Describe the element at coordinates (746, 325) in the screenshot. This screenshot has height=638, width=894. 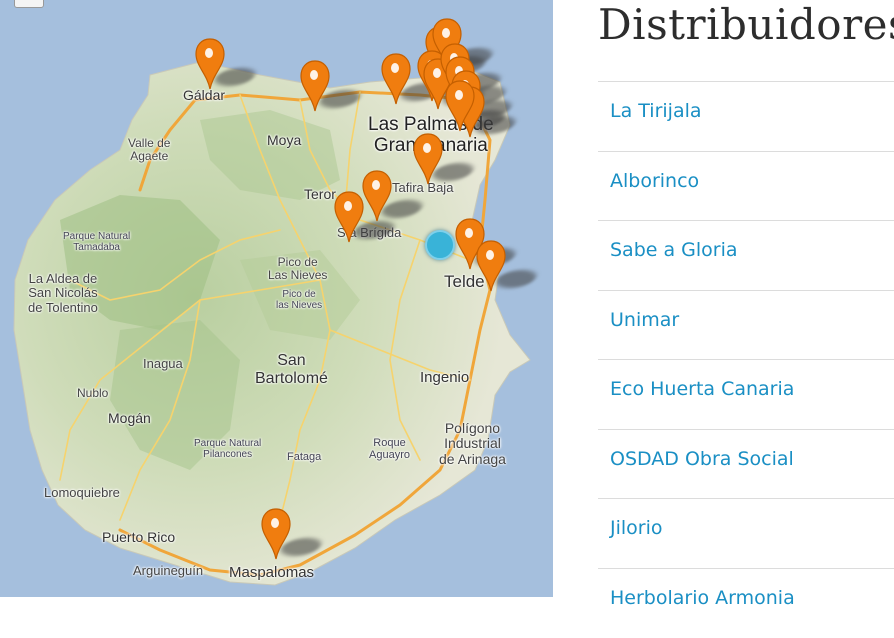
I see `list-item: Unimar` at that location.